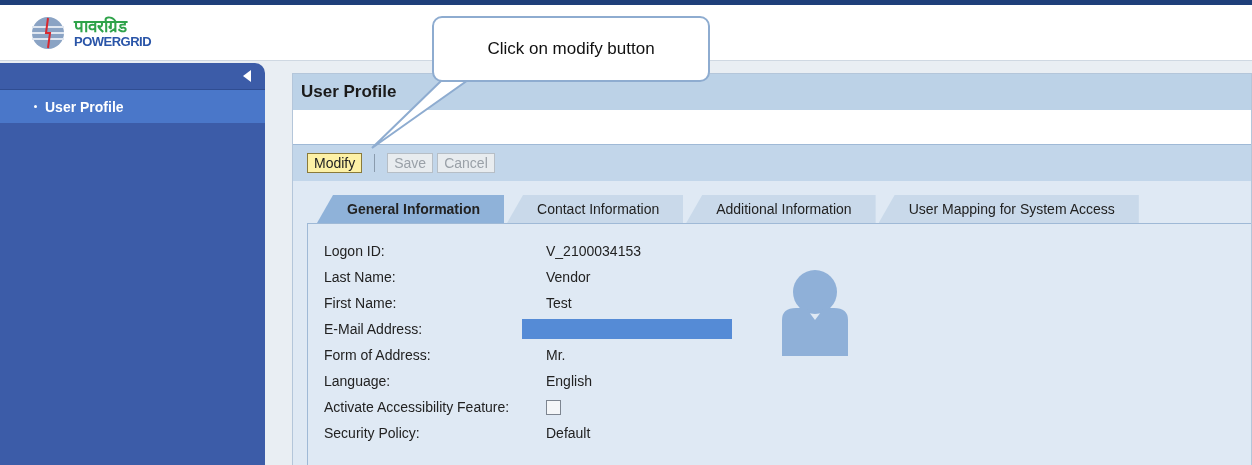 This screenshot has height=465, width=1252. Describe the element at coordinates (772, 92) in the screenshot. I see `panel-title: User Profile` at that location.